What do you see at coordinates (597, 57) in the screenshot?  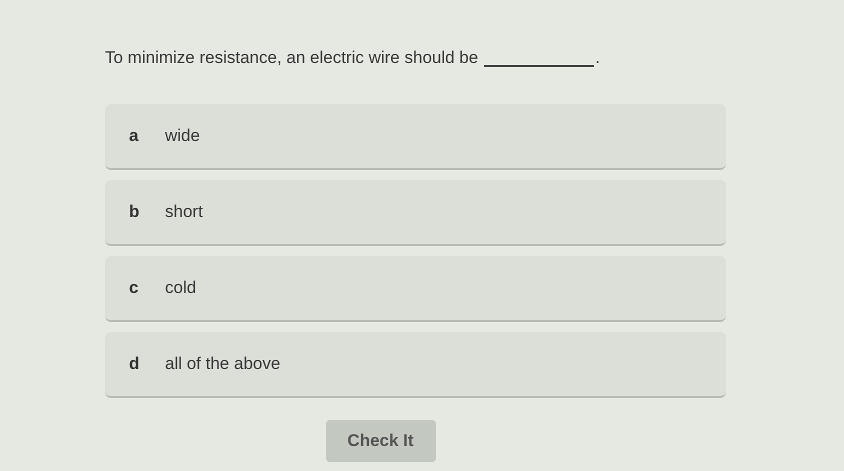 I see `question-end: .` at bounding box center [597, 57].